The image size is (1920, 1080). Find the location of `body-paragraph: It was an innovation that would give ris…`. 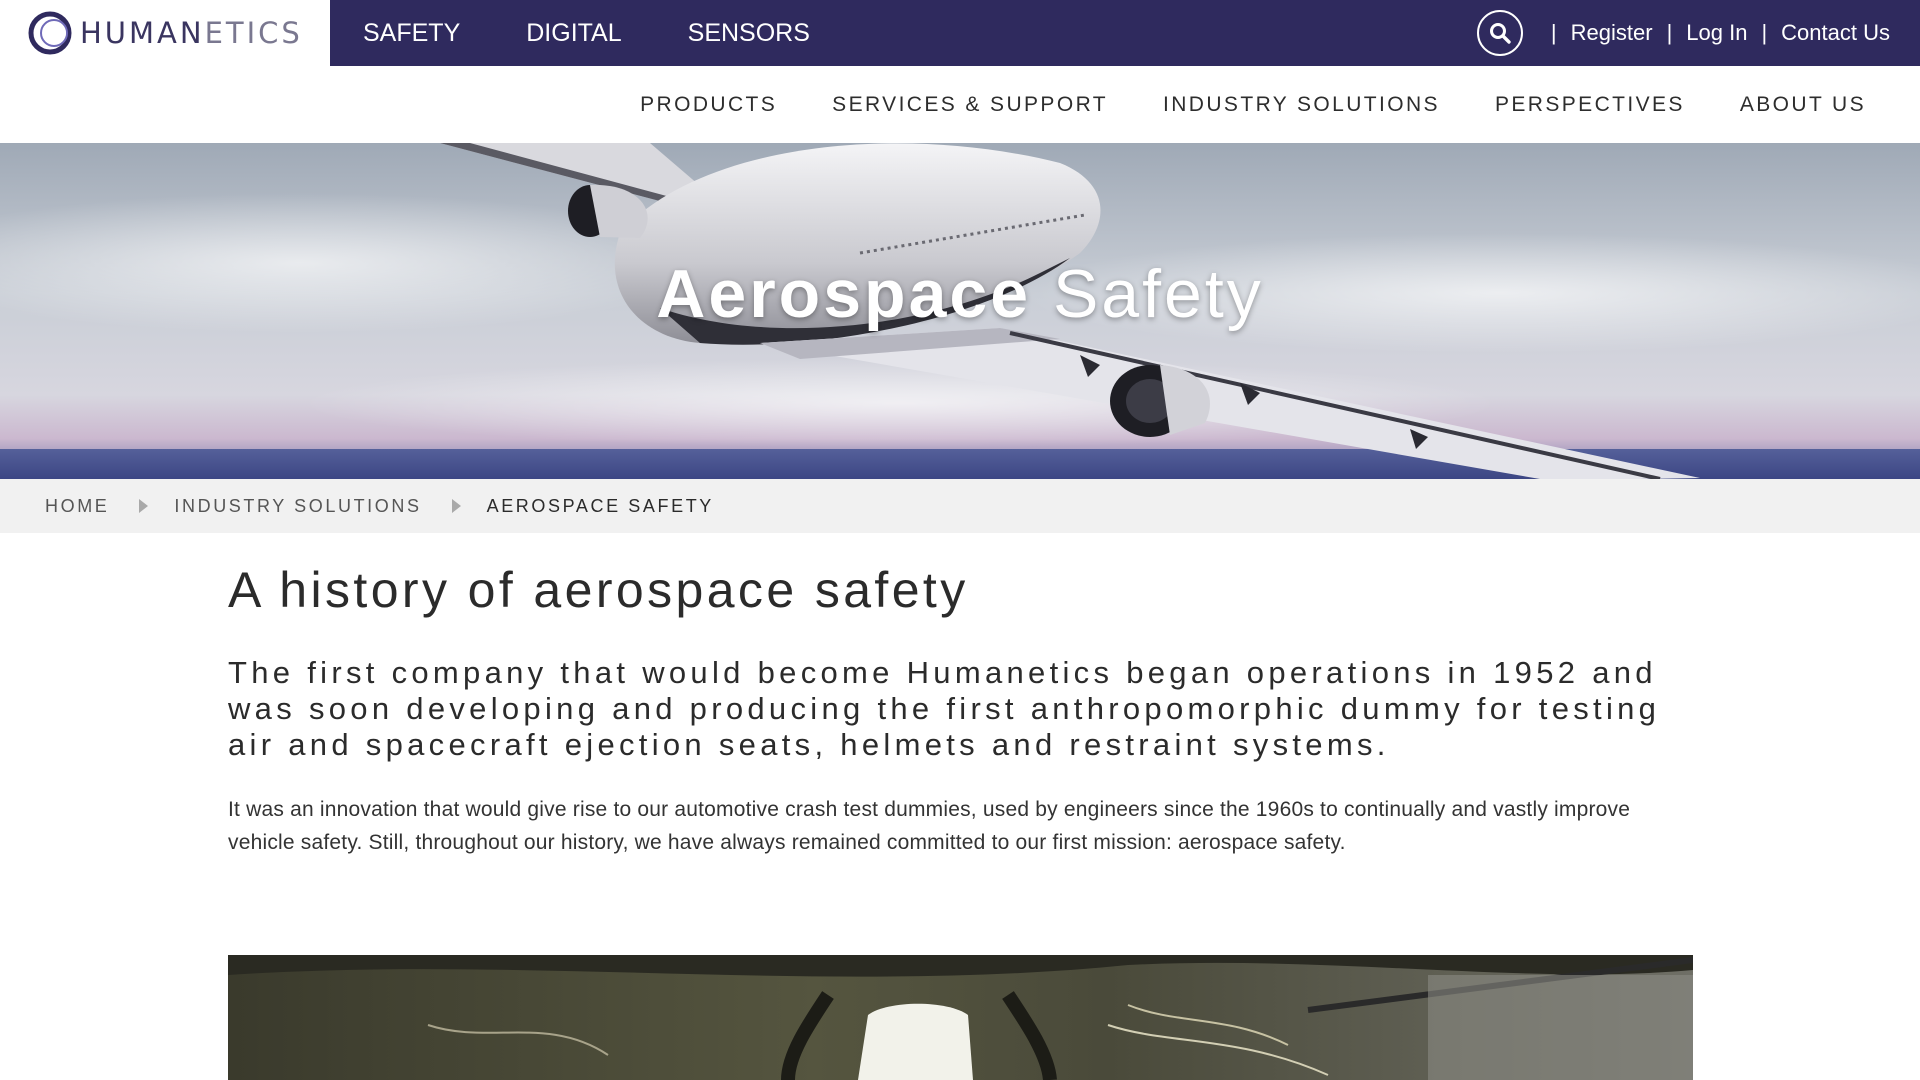

body-paragraph: It was an innovation that would give ris… is located at coordinates (929, 826).